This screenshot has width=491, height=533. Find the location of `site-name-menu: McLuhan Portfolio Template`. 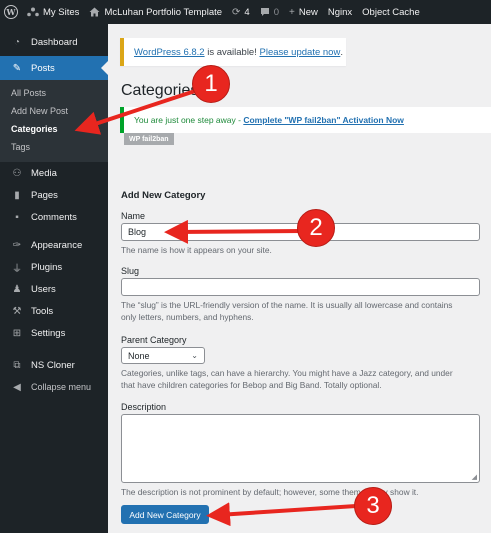

site-name-menu: McLuhan Portfolio Template is located at coordinates (155, 12).